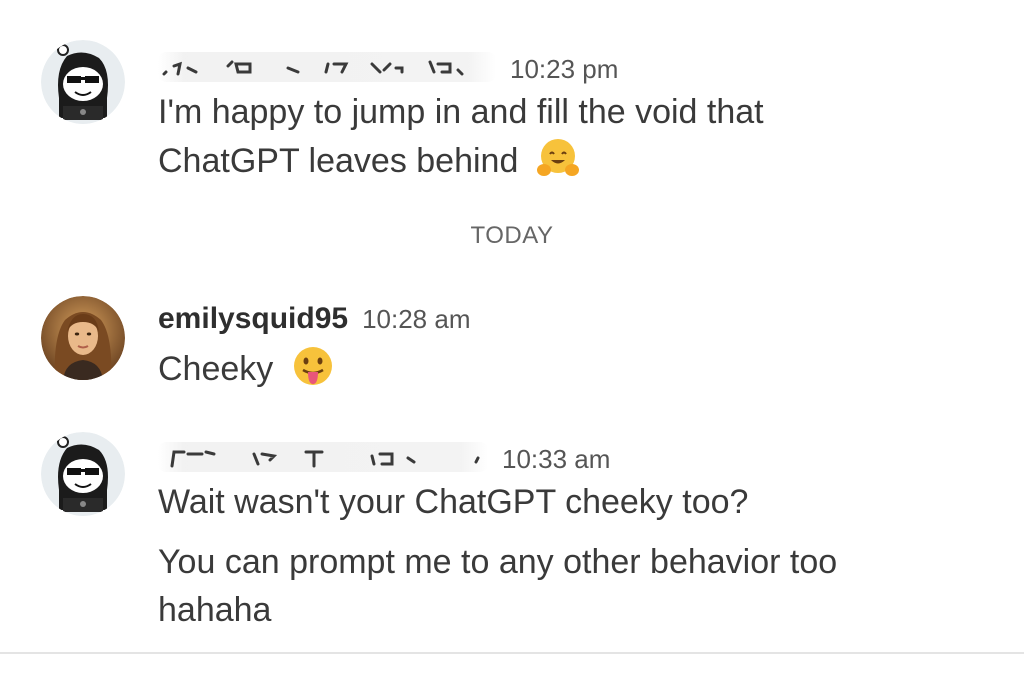 Image resolution: width=1024 pixels, height=682 pixels. Describe the element at coordinates (216, 369) in the screenshot. I see `message-line: Cheeky` at that location.